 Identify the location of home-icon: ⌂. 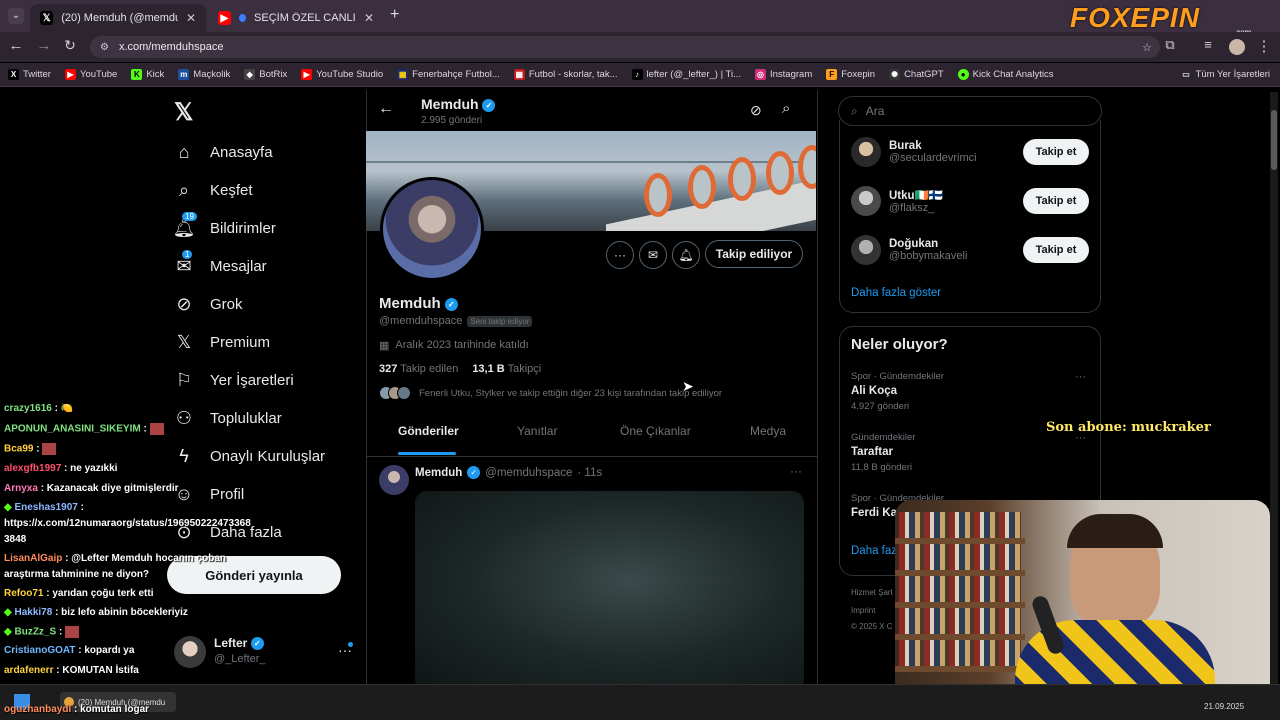
(184, 152).